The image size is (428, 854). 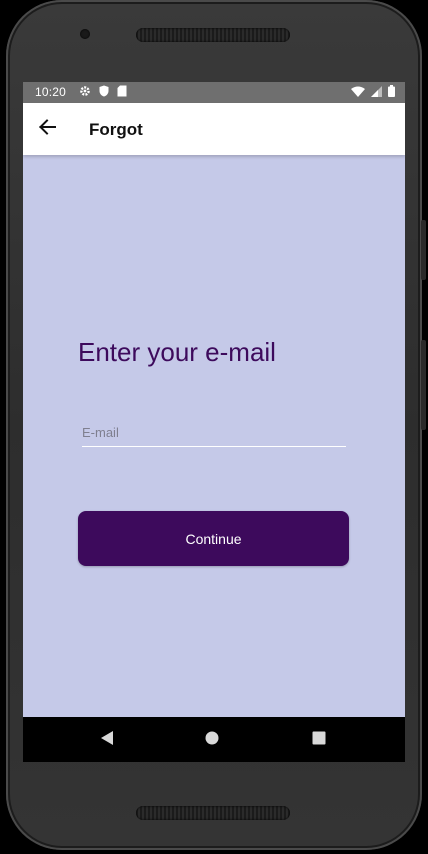 I want to click on continue-label: Continue, so click(x=213, y=538).